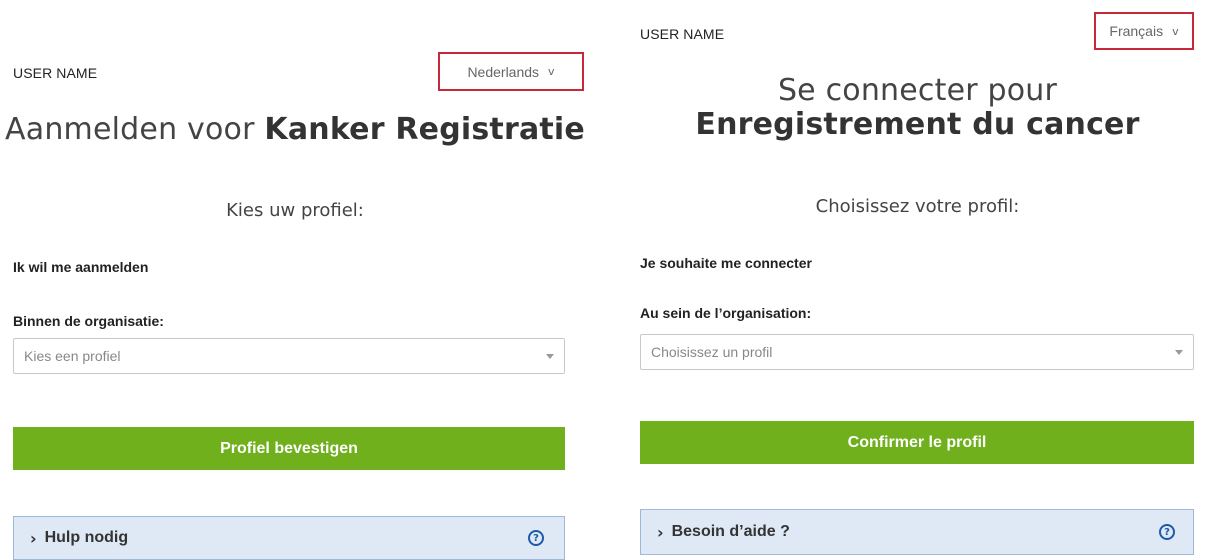 The height and width of the screenshot is (560, 1205). I want to click on page-title-app: Kanker Registratie, so click(424, 129).